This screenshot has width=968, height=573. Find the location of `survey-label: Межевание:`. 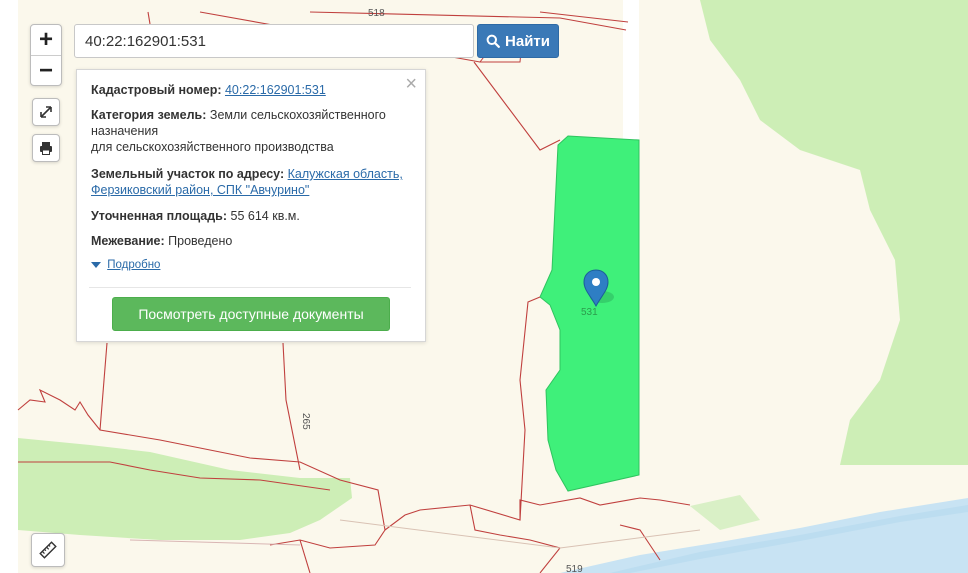

survey-label: Межевание: is located at coordinates (128, 241).